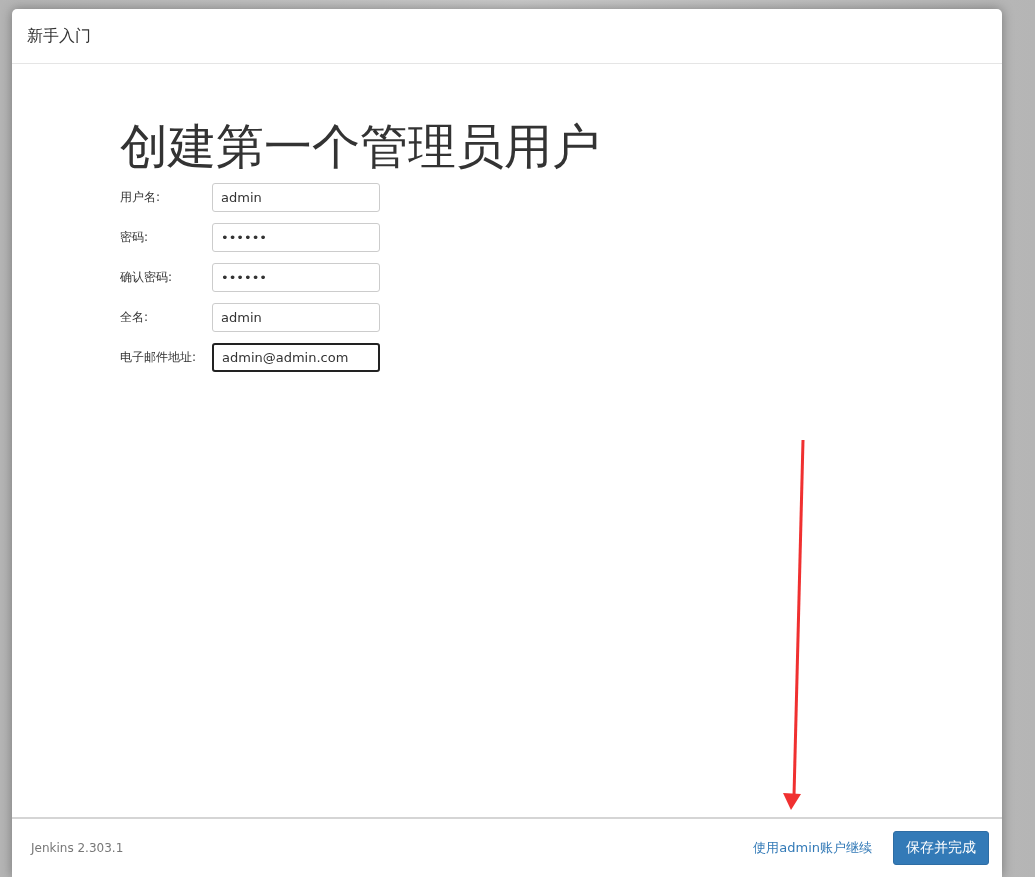 Image resolution: width=1035 pixels, height=877 pixels. Describe the element at coordinates (147, 277) in the screenshot. I see `field-label: 确认密码:` at that location.